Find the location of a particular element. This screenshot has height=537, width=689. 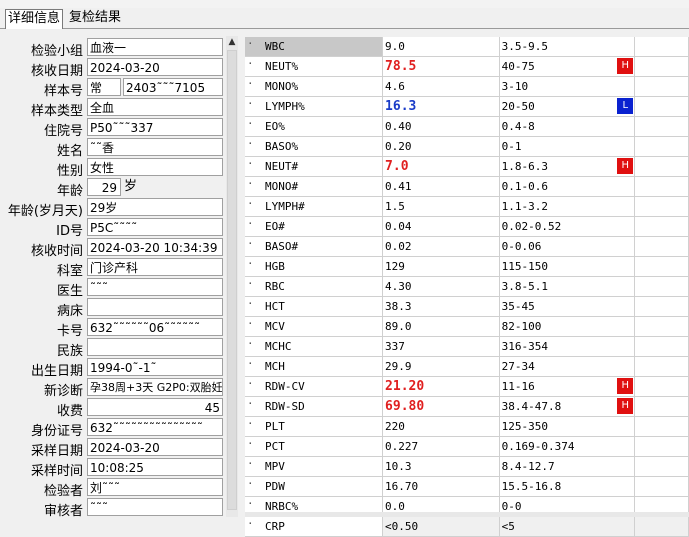

result-value: 89.0 is located at coordinates (441, 326).